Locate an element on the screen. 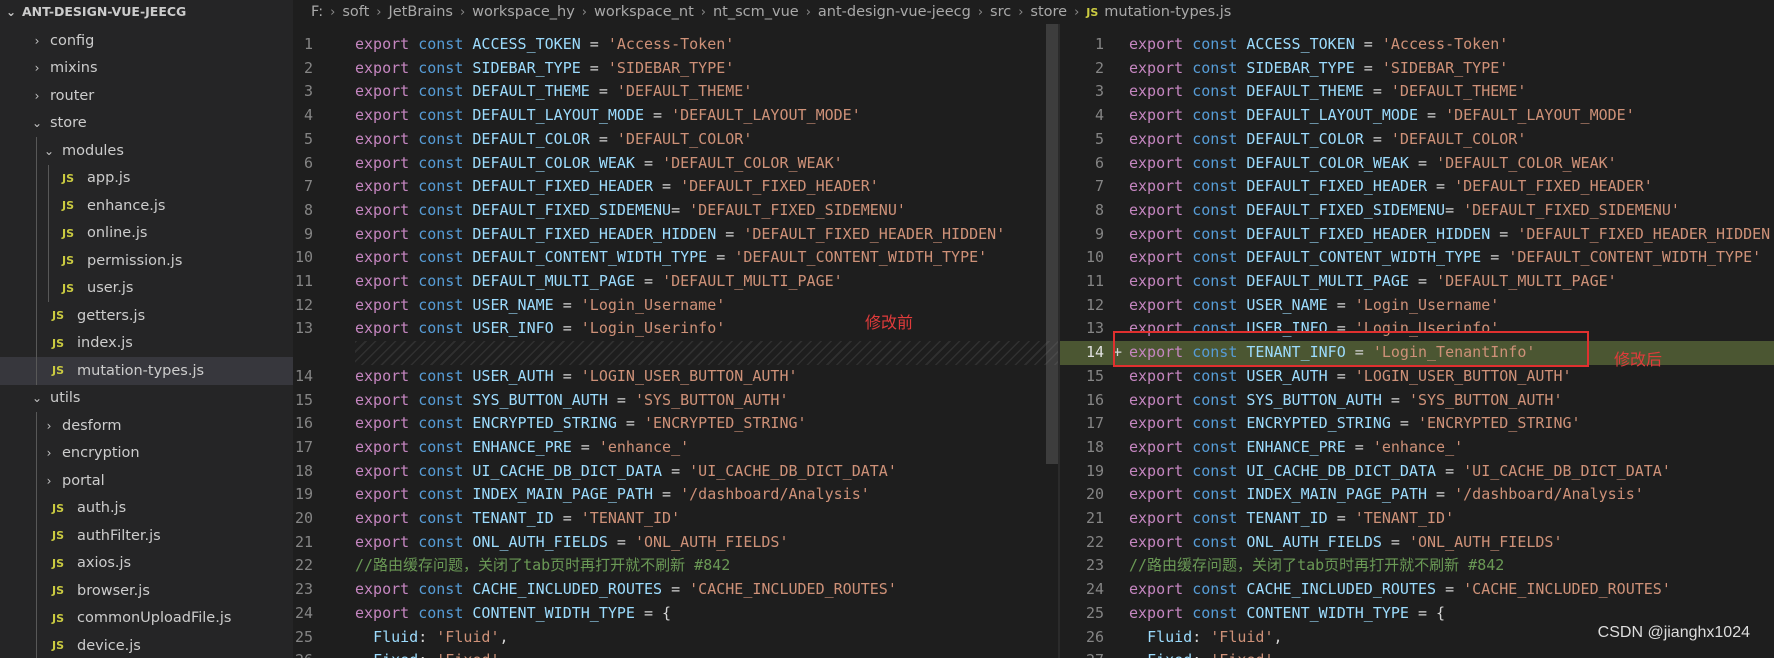  code-line: 23 //路由缓存问题，关闭了tab页时再打开就不刷新 #842 is located at coordinates (1417, 566).